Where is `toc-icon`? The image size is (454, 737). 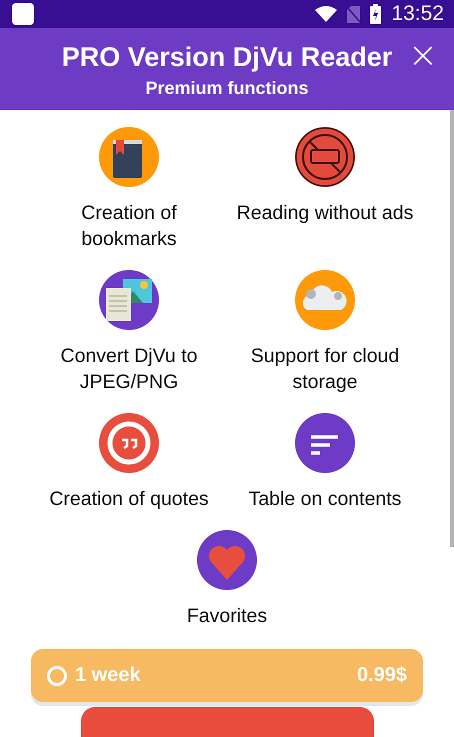 toc-icon is located at coordinates (324, 443).